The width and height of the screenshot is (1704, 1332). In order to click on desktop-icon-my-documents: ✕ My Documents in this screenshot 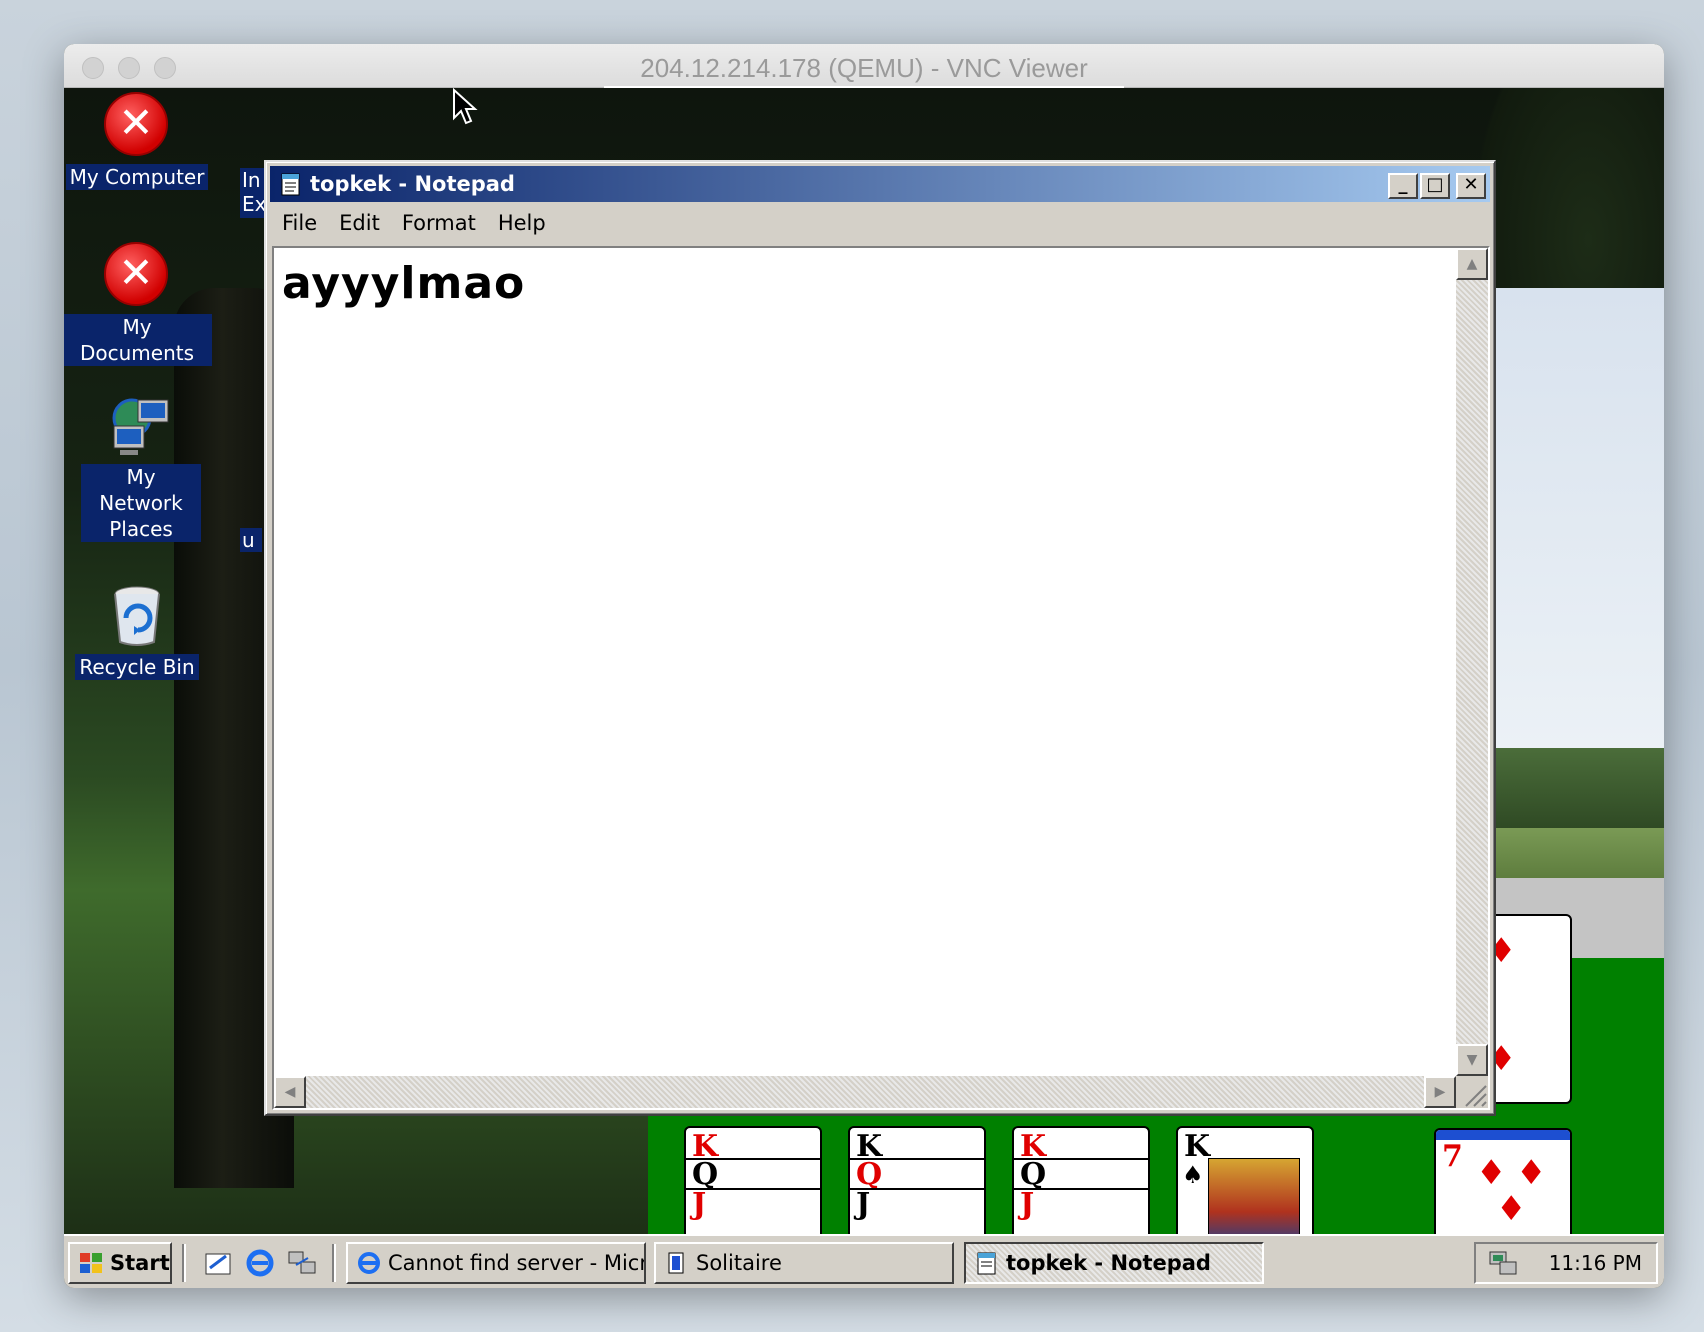, I will do `click(138, 304)`.